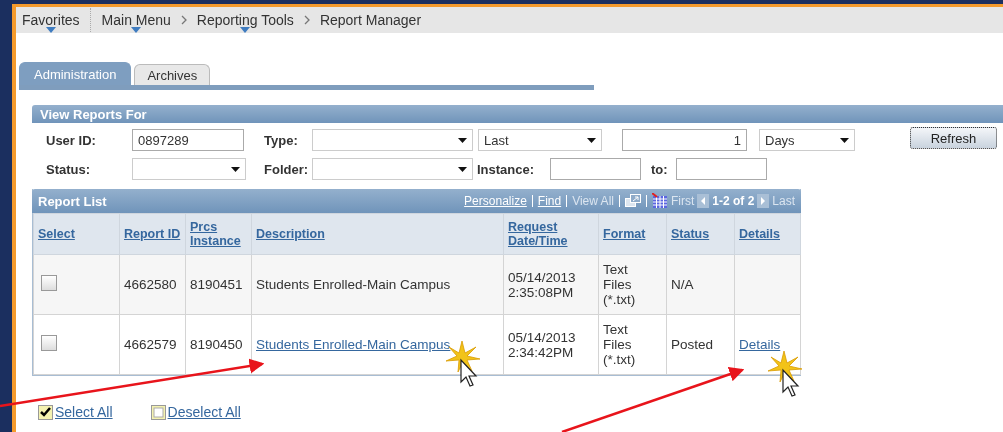  Describe the element at coordinates (684, 140) in the screenshot. I see `number-field: 1` at that location.